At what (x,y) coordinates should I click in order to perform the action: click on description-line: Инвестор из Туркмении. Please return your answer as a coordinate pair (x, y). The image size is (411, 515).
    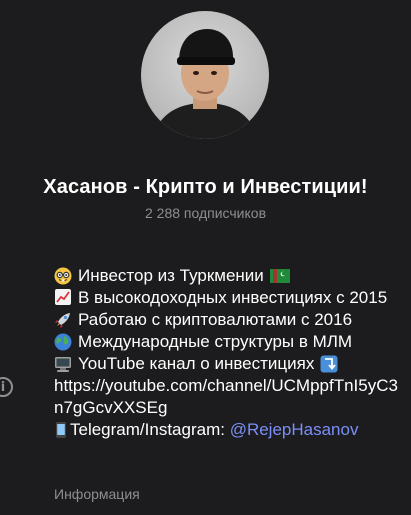
    Looking at the image, I should click on (230, 276).